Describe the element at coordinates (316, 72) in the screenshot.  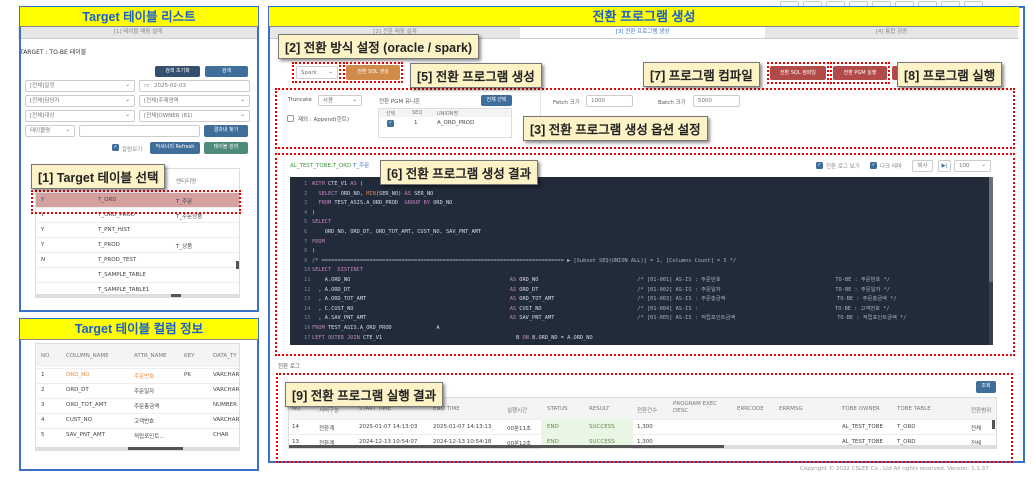
I see `annotation-mode` at that location.